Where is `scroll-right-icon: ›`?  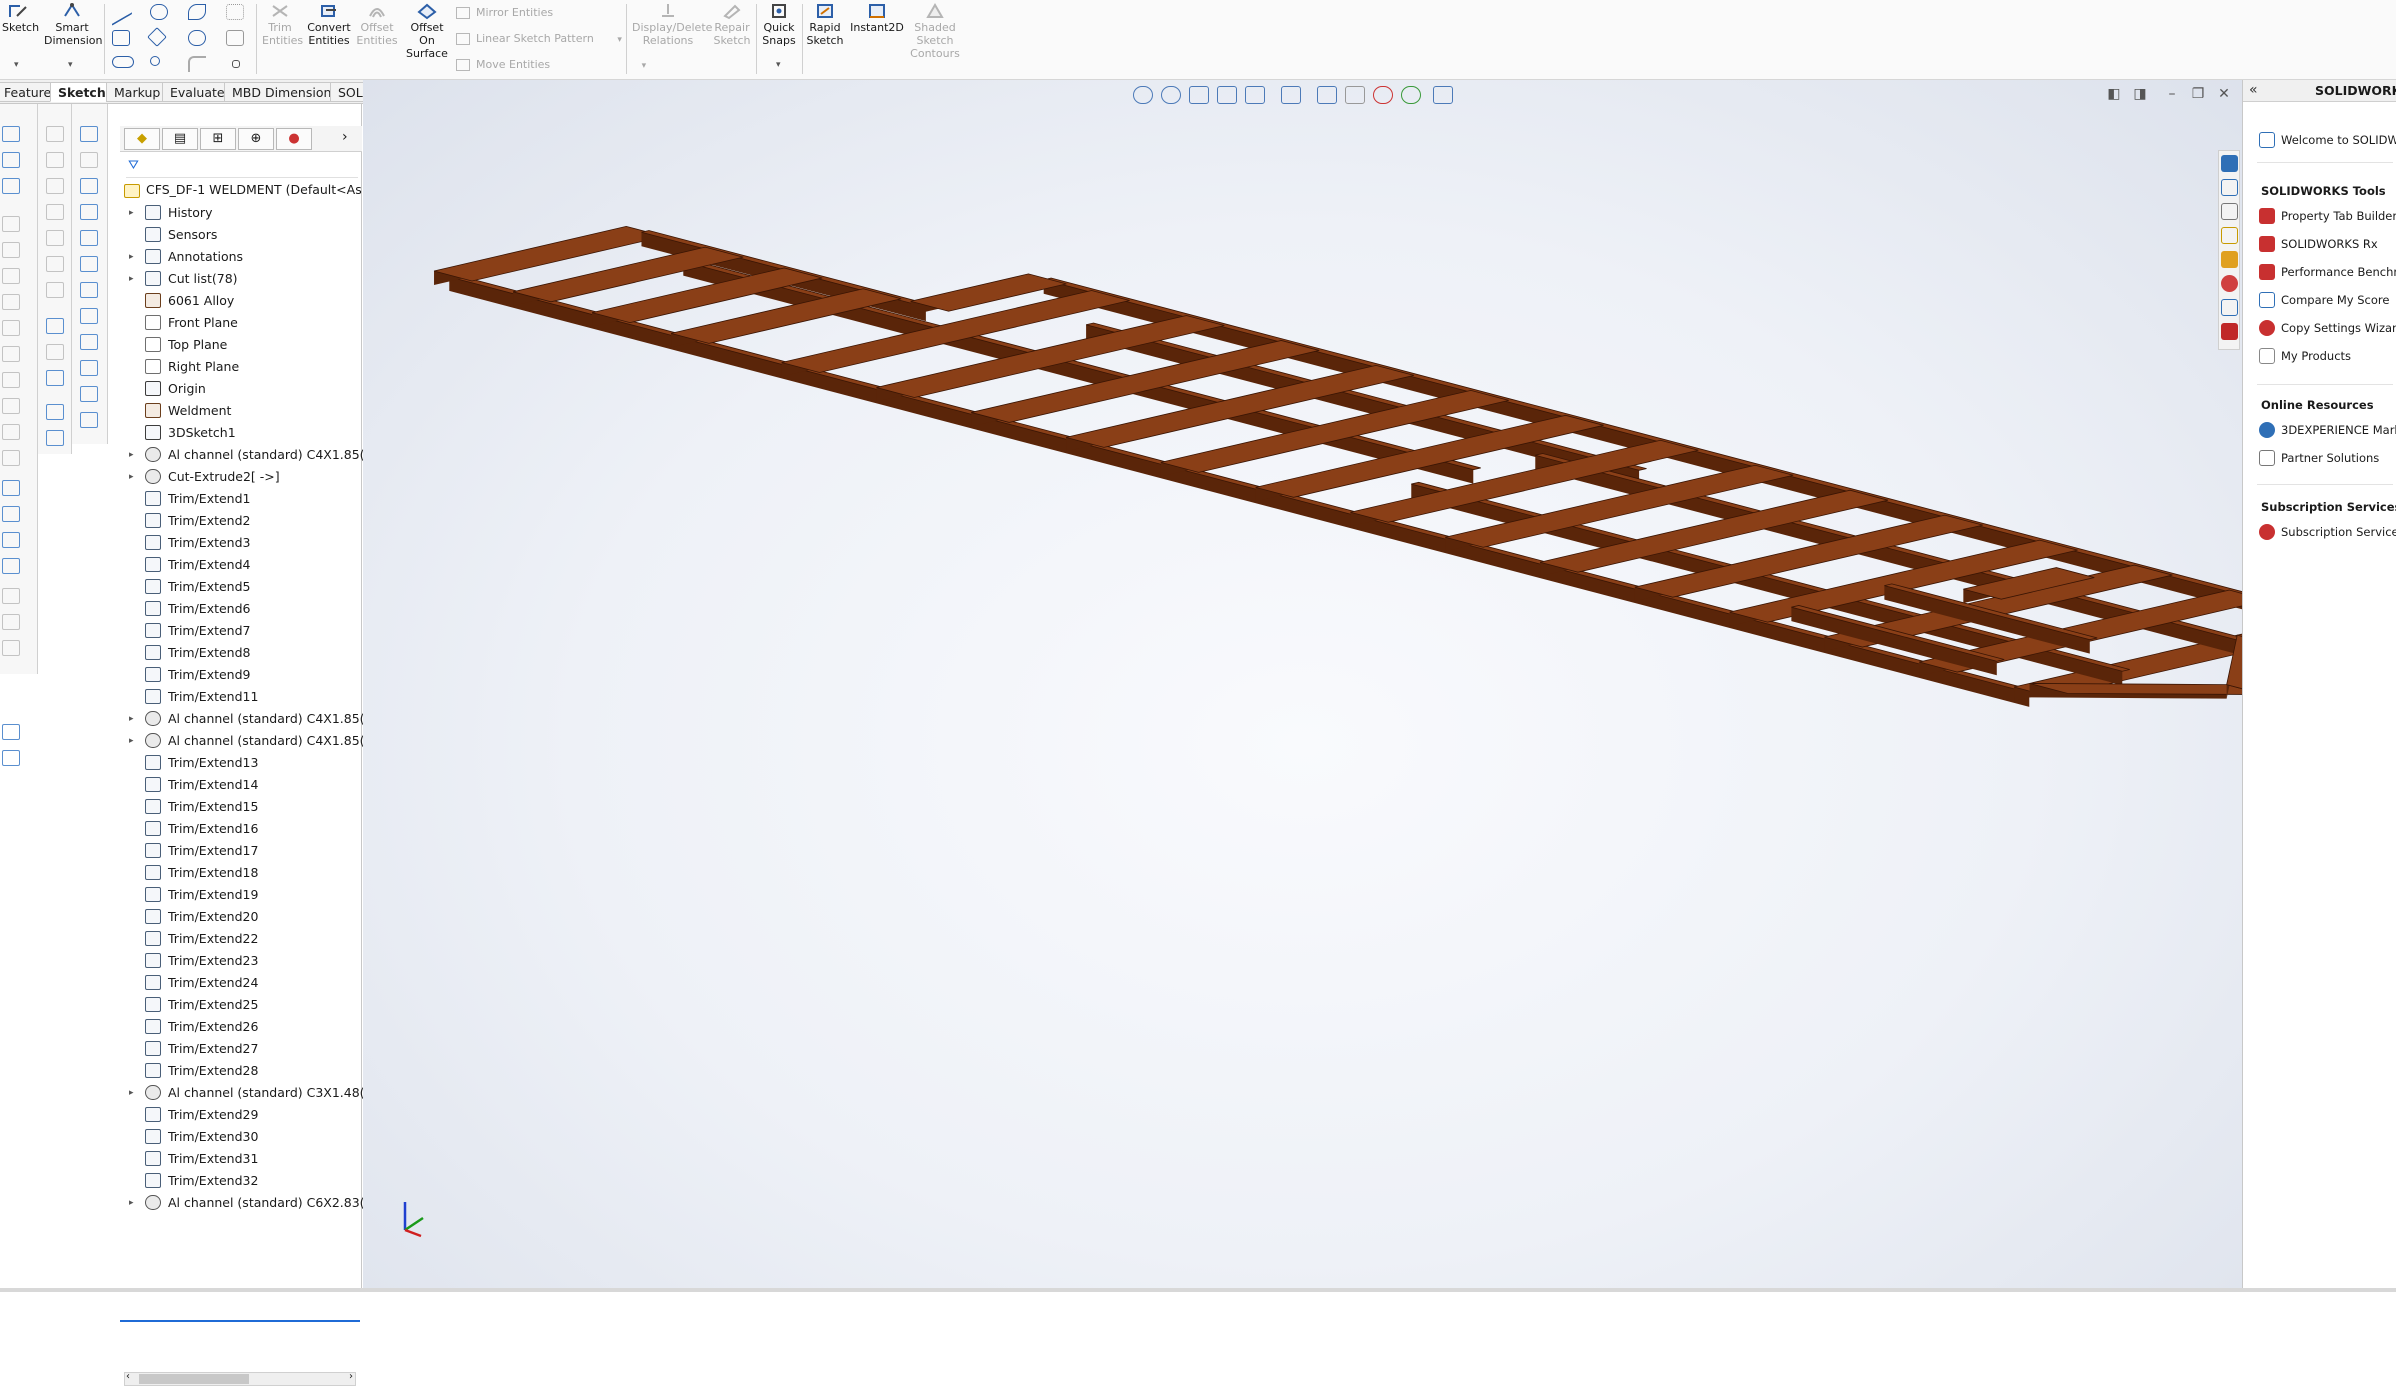 scroll-right-icon: › is located at coordinates (351, 1376).